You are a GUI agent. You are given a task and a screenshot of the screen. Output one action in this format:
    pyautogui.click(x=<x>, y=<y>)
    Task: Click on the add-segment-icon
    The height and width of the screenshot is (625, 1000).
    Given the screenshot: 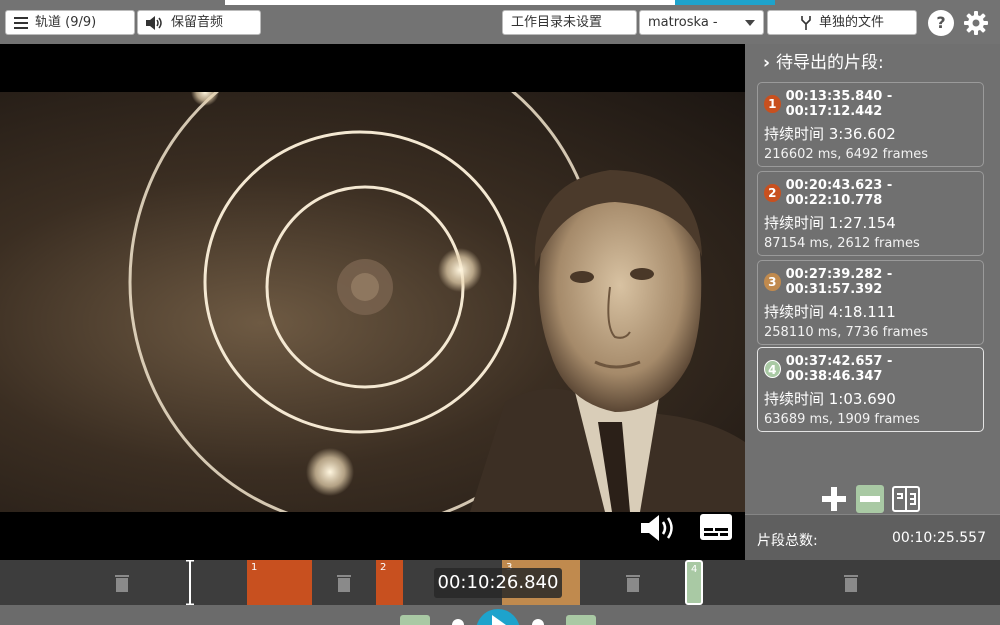 What is the action you would take?
    pyautogui.click(x=834, y=499)
    